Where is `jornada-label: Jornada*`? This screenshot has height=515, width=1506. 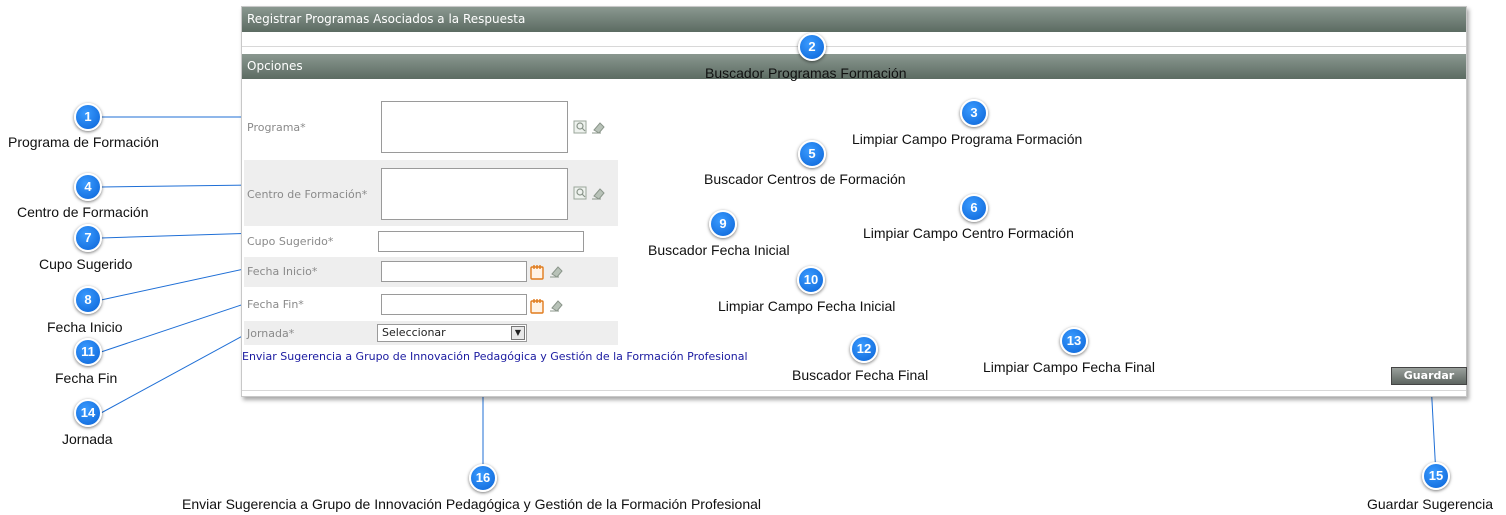
jornada-label: Jornada* is located at coordinates (271, 333).